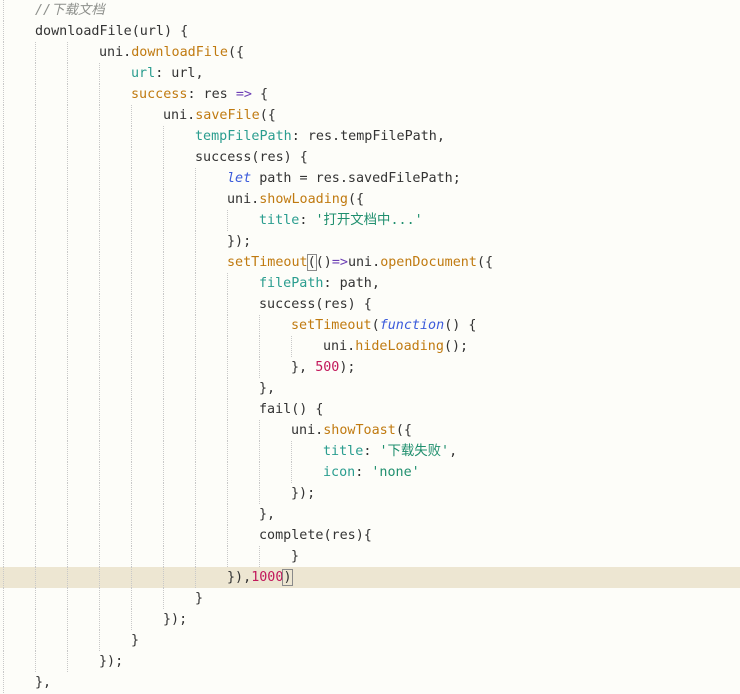  What do you see at coordinates (370, 283) in the screenshot?
I see `code-line: filePath: path,` at bounding box center [370, 283].